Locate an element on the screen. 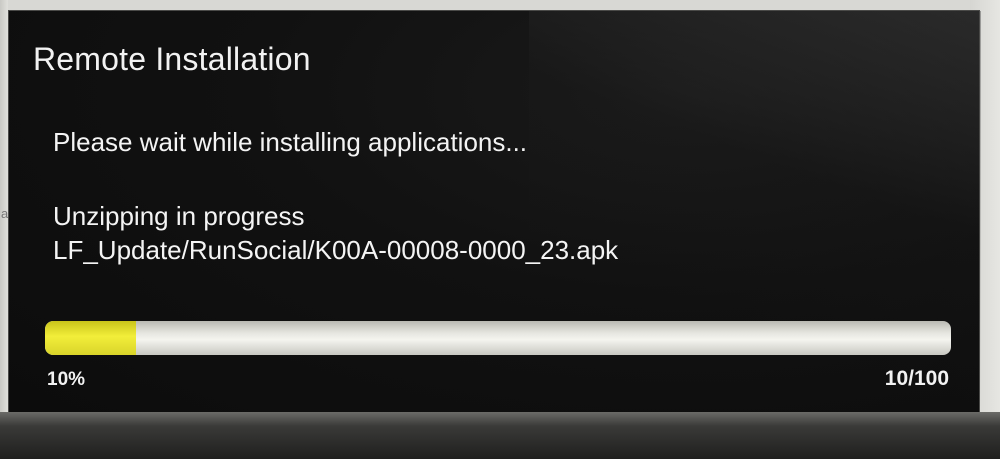 The height and width of the screenshot is (459, 1000). progress-bar is located at coordinates (498, 338).